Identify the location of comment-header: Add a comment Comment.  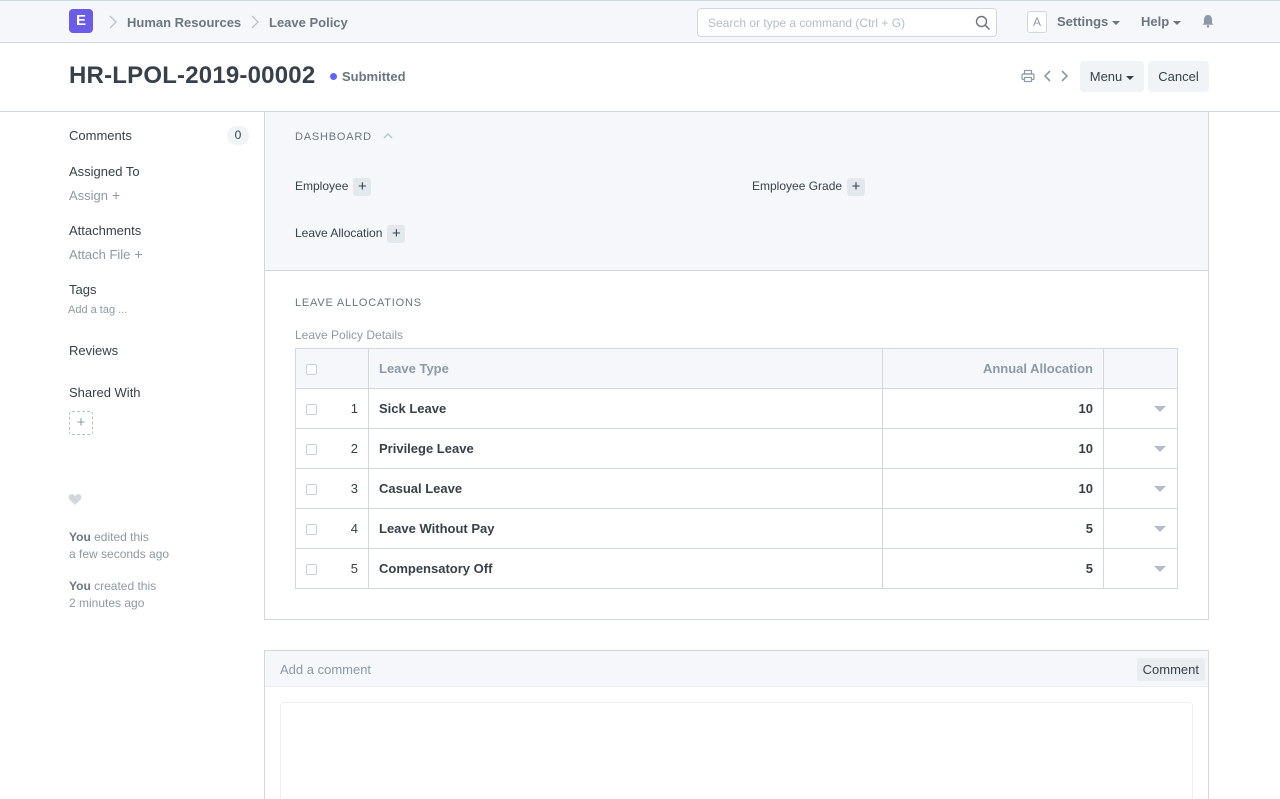
(736, 669).